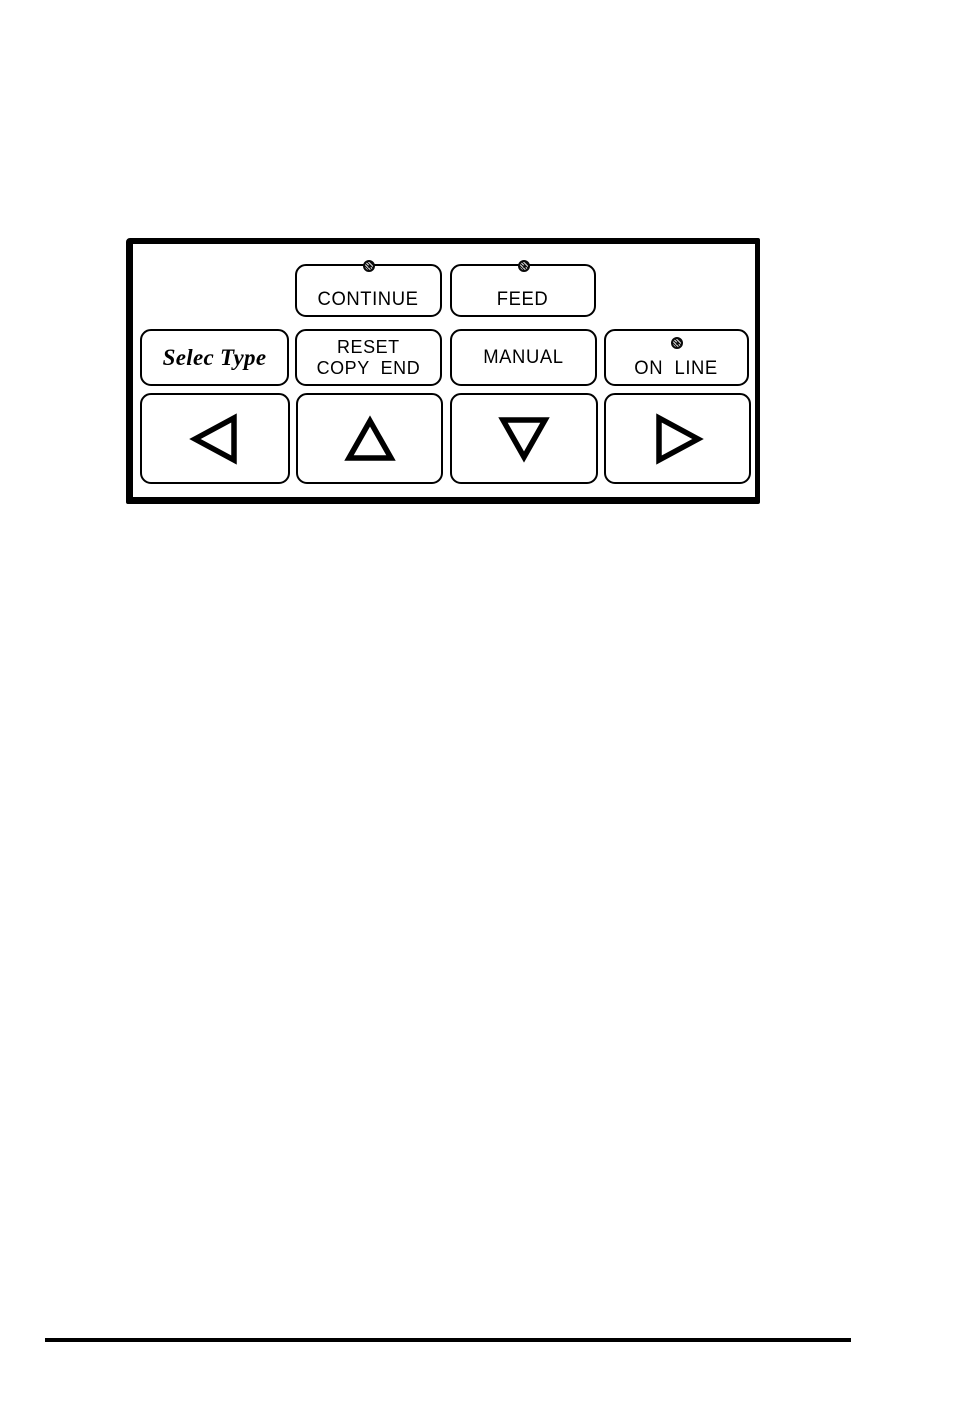 The width and height of the screenshot is (954, 1412). I want to click on triangle-left-icon, so click(213, 438).